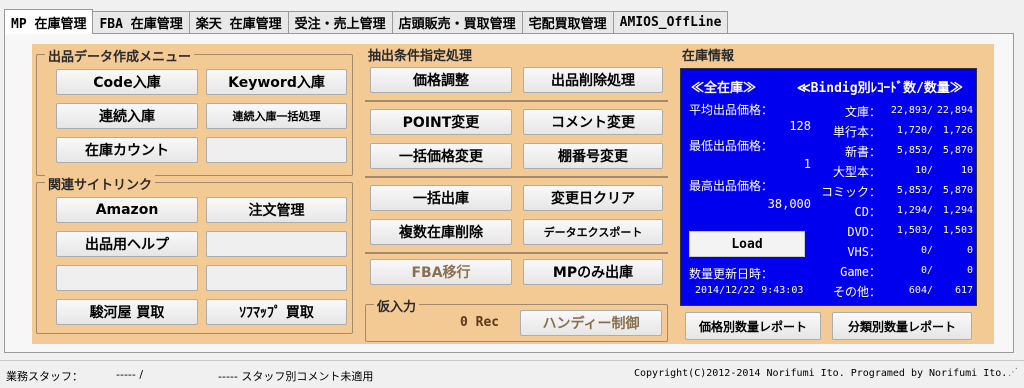  I want to click on temp-input-title: 仮入力, so click(397, 305).